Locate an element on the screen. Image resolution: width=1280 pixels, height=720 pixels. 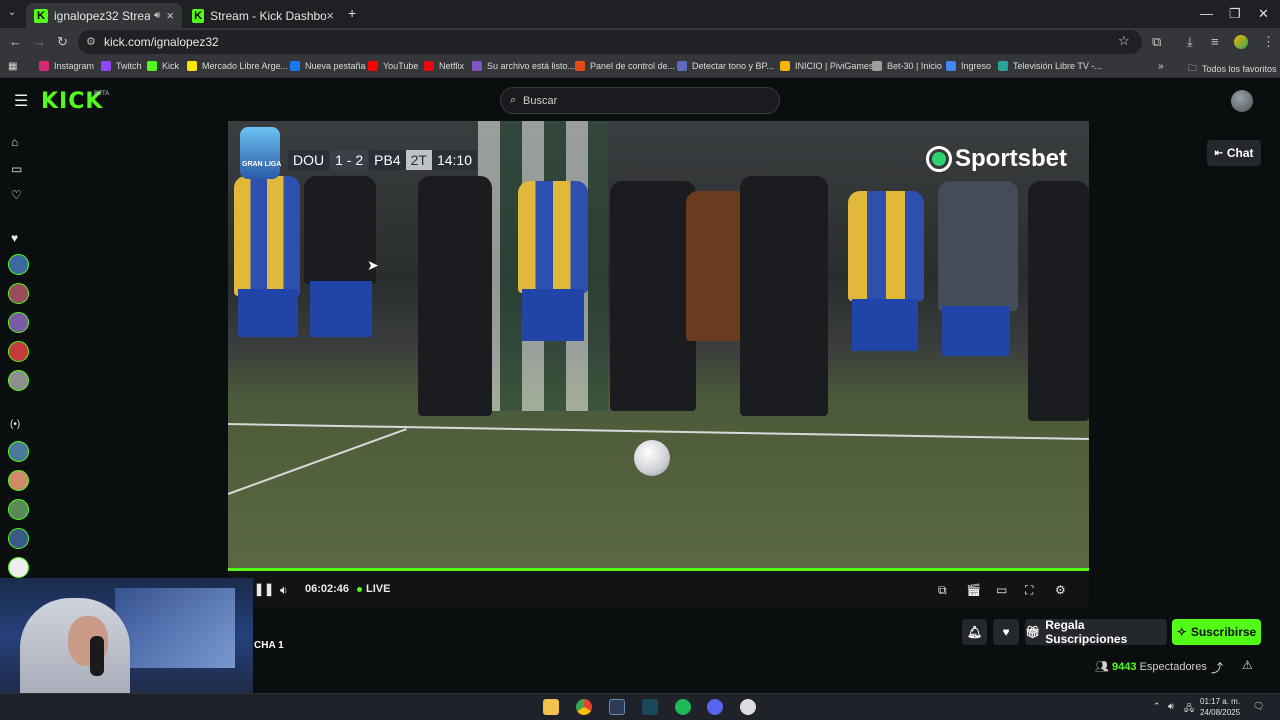
subscribe-button: ✧ Suscribirse is located at coordinates (1216, 632).